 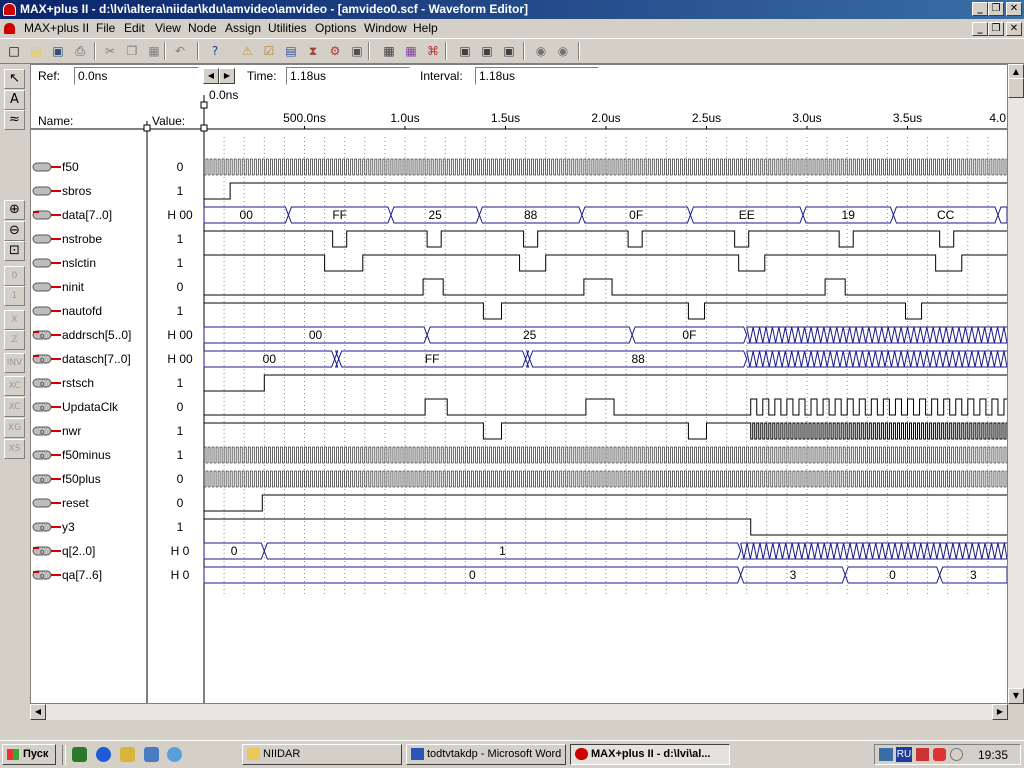 What do you see at coordinates (9, 28) in the screenshot?
I see `document-icon` at bounding box center [9, 28].